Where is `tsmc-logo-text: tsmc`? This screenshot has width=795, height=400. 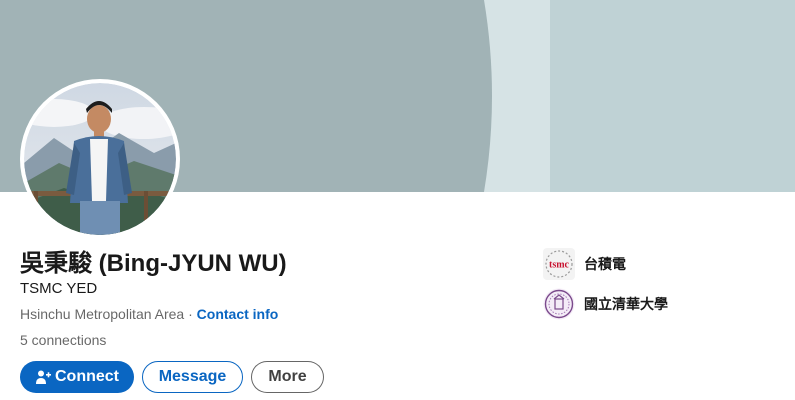 tsmc-logo-text: tsmc is located at coordinates (559, 265).